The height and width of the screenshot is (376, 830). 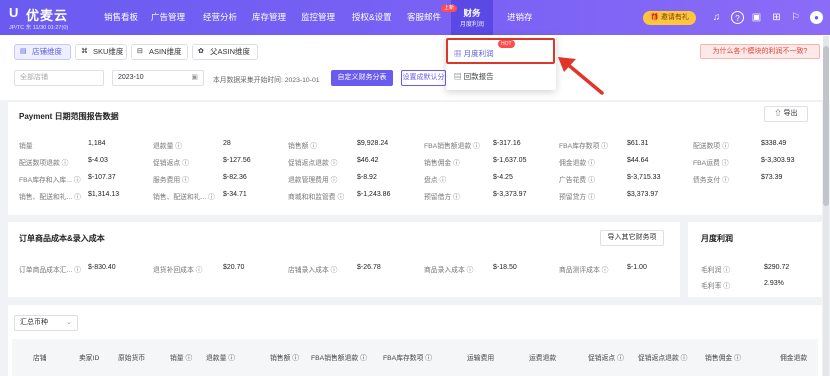 I want to click on payment-metric-value: $-82.36, so click(x=235, y=177).